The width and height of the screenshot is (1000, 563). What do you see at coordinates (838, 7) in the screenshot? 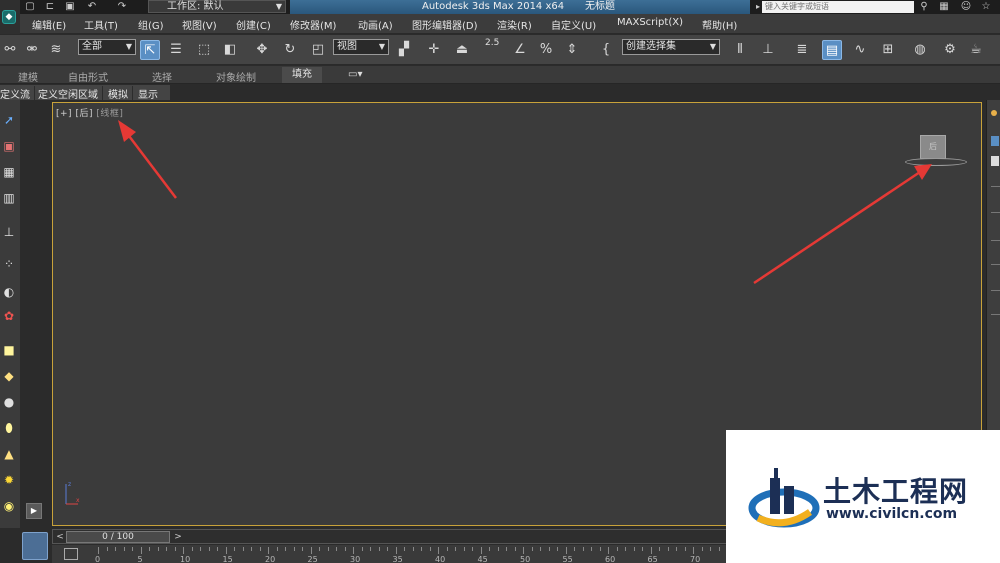
I see `search-input` at bounding box center [838, 7].